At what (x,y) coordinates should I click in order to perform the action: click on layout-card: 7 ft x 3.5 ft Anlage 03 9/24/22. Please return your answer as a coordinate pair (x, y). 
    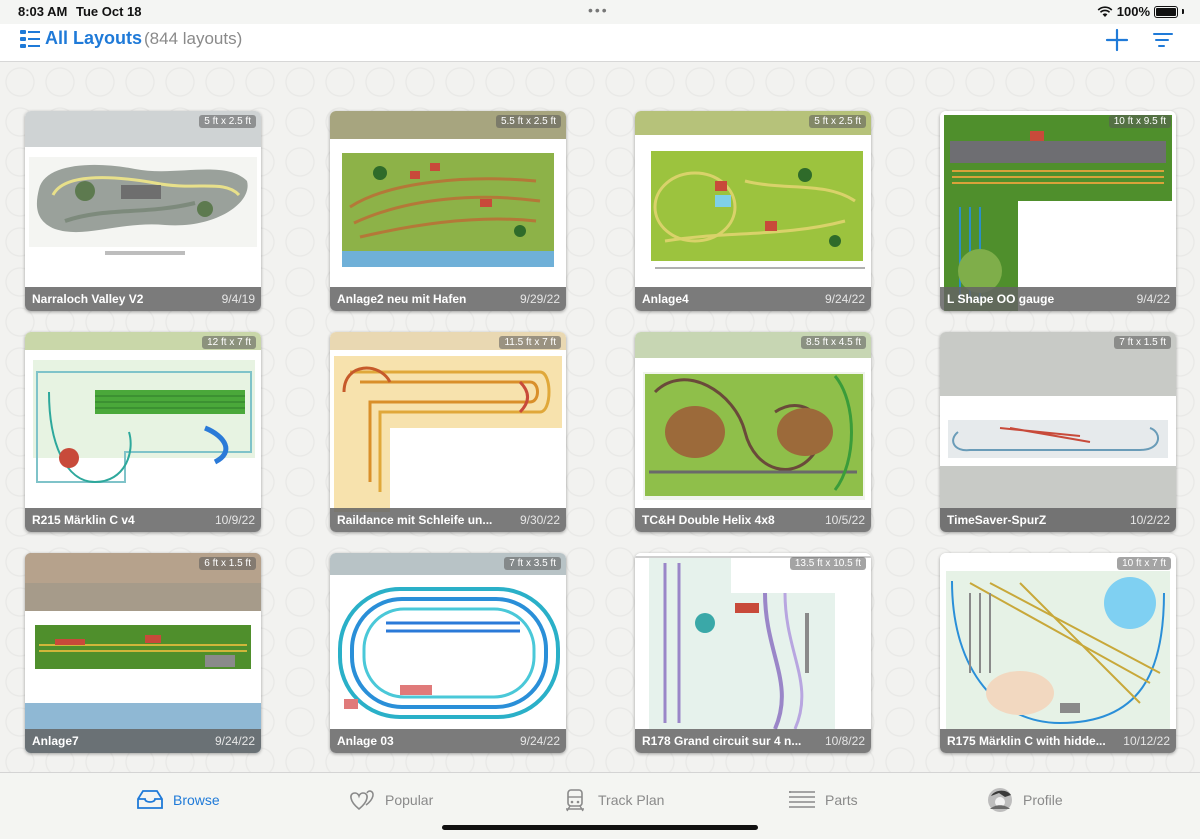
    Looking at the image, I should click on (448, 653).